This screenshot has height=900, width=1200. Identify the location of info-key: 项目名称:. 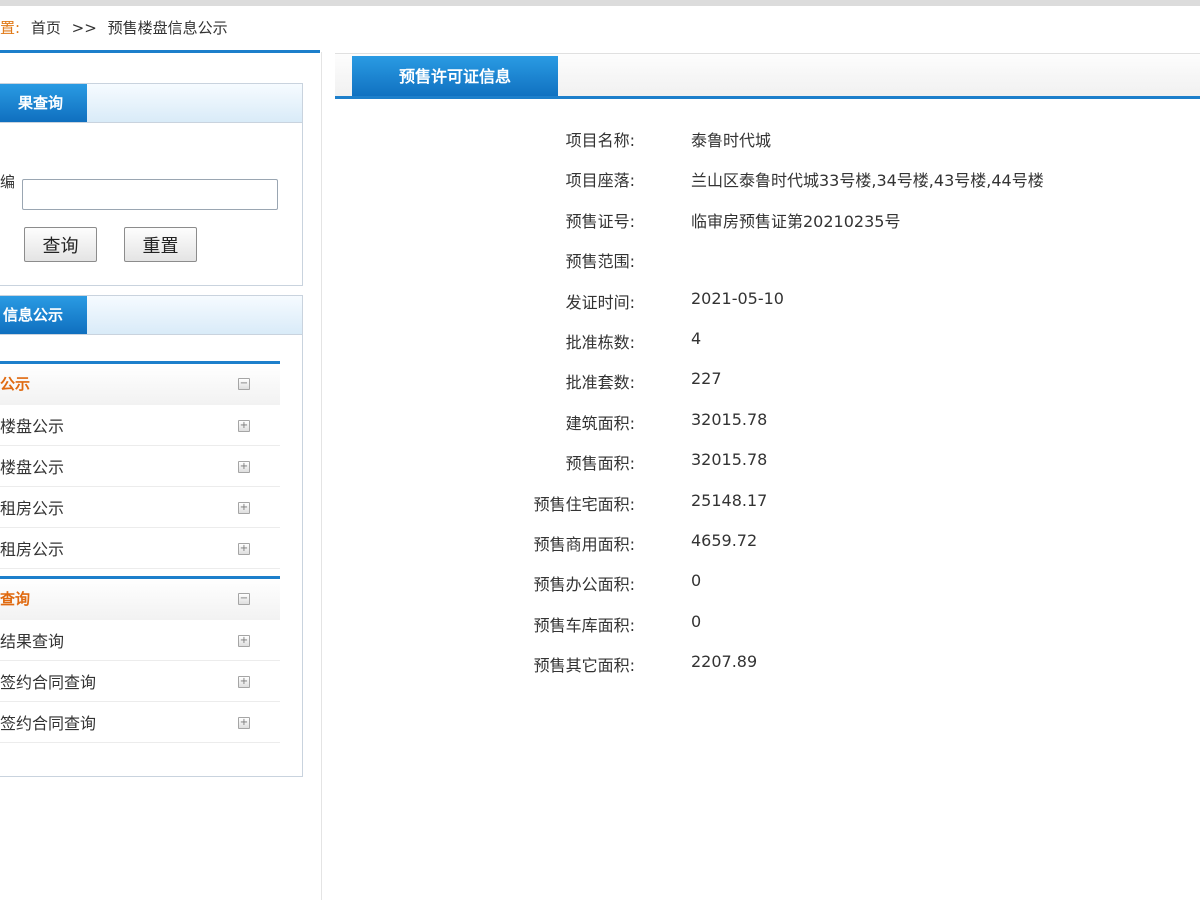
(600, 140).